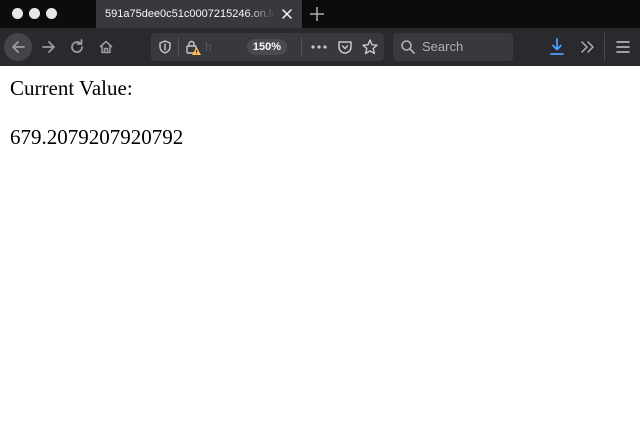 The height and width of the screenshot is (444, 640). What do you see at coordinates (623, 47) in the screenshot?
I see `hamburger-menu-icon` at bounding box center [623, 47].